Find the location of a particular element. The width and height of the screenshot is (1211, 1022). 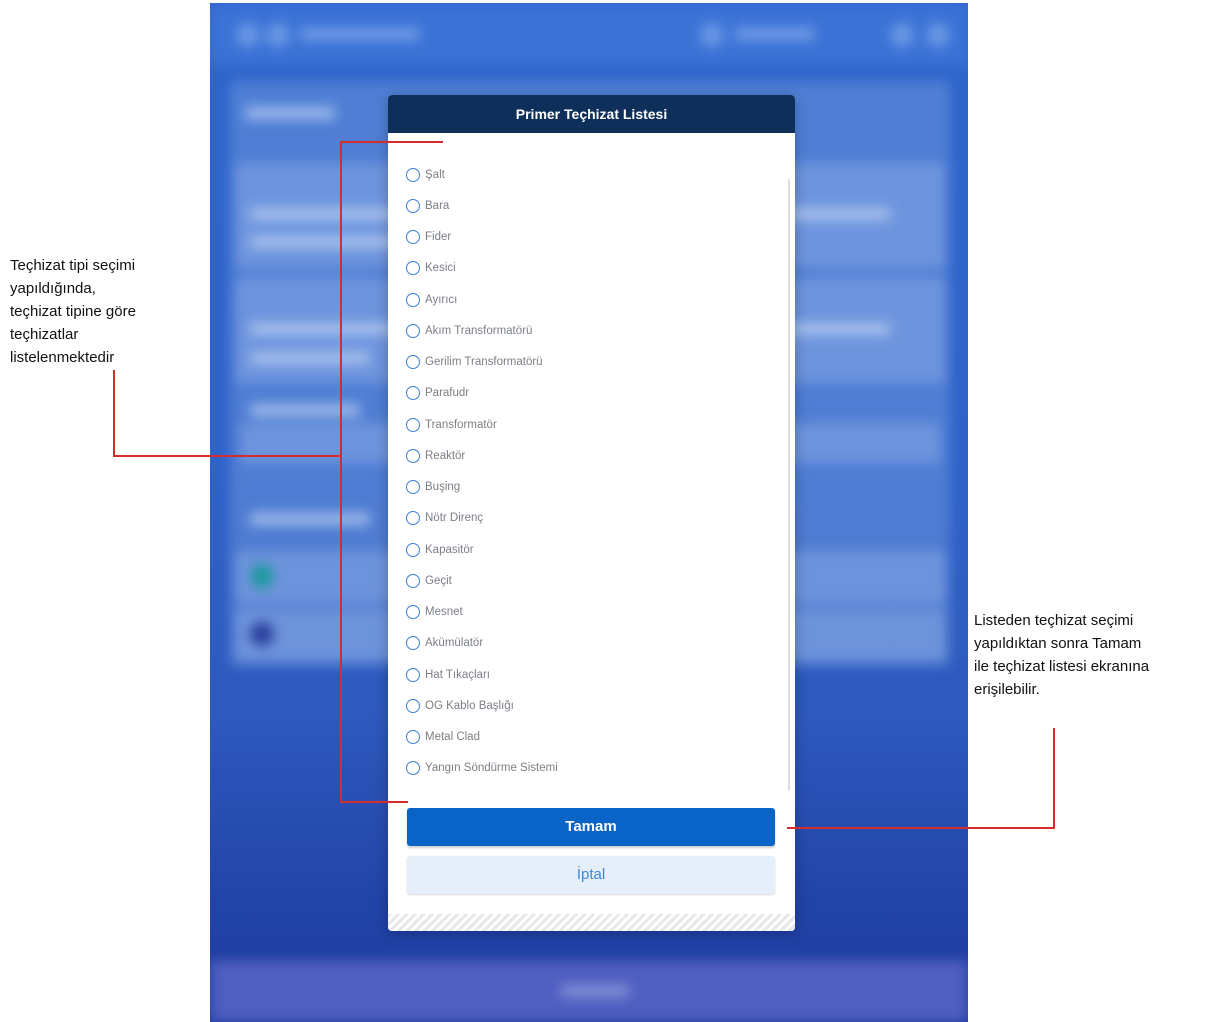

background-footer-label is located at coordinates (595, 991).